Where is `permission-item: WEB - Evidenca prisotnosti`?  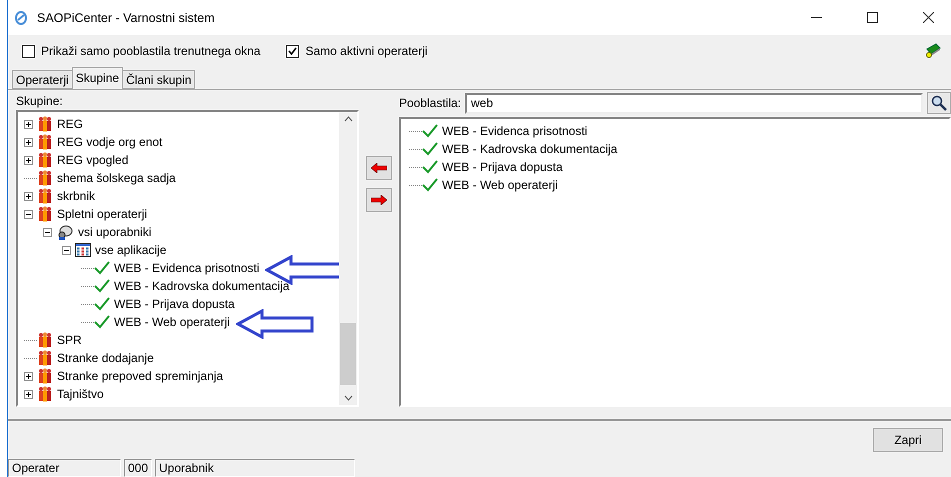 permission-item: WEB - Evidenca prisotnosti is located at coordinates (515, 131).